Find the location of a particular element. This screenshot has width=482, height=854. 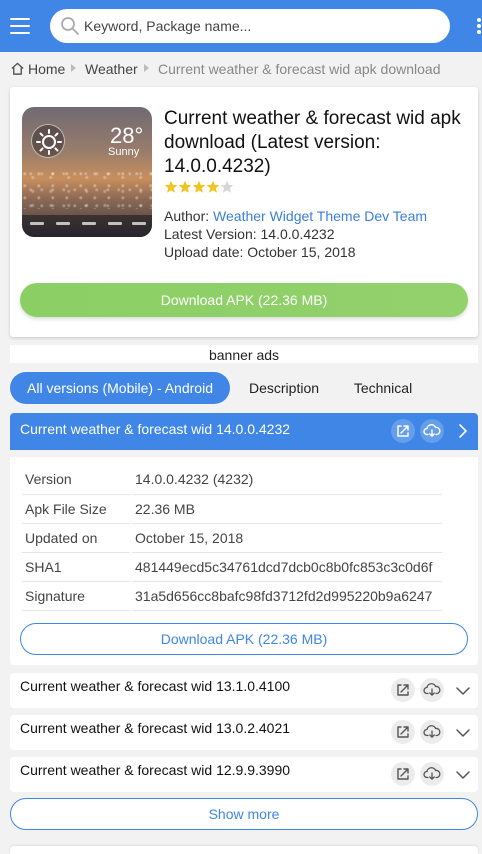

latest-version-label: Latest Version: is located at coordinates (212, 234).